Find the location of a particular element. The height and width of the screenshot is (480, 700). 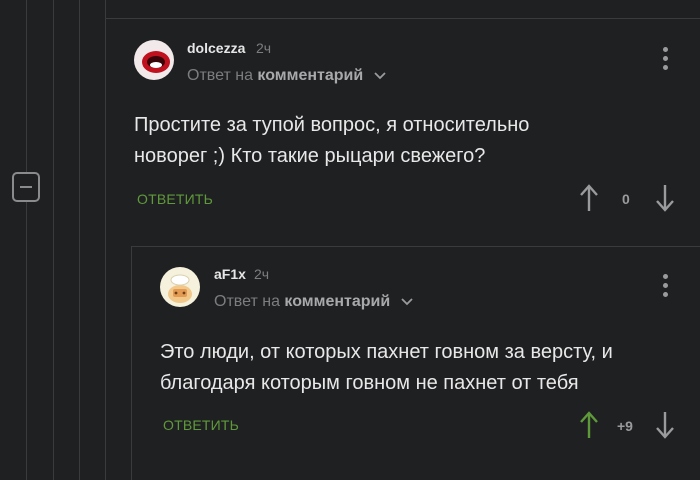

collapse-thread-button is located at coordinates (26, 187).